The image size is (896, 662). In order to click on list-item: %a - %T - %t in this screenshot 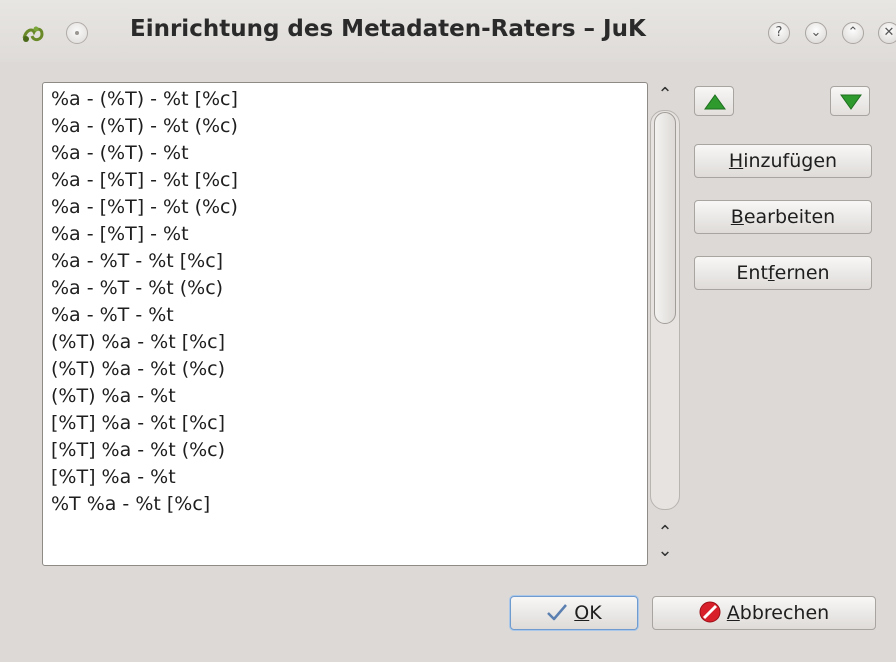, I will do `click(112, 315)`.